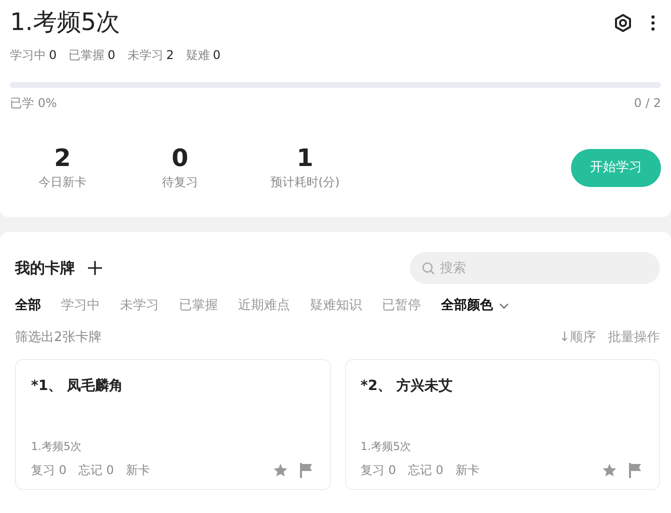 The height and width of the screenshot is (513, 671). I want to click on count-label: 学习中, so click(28, 55).